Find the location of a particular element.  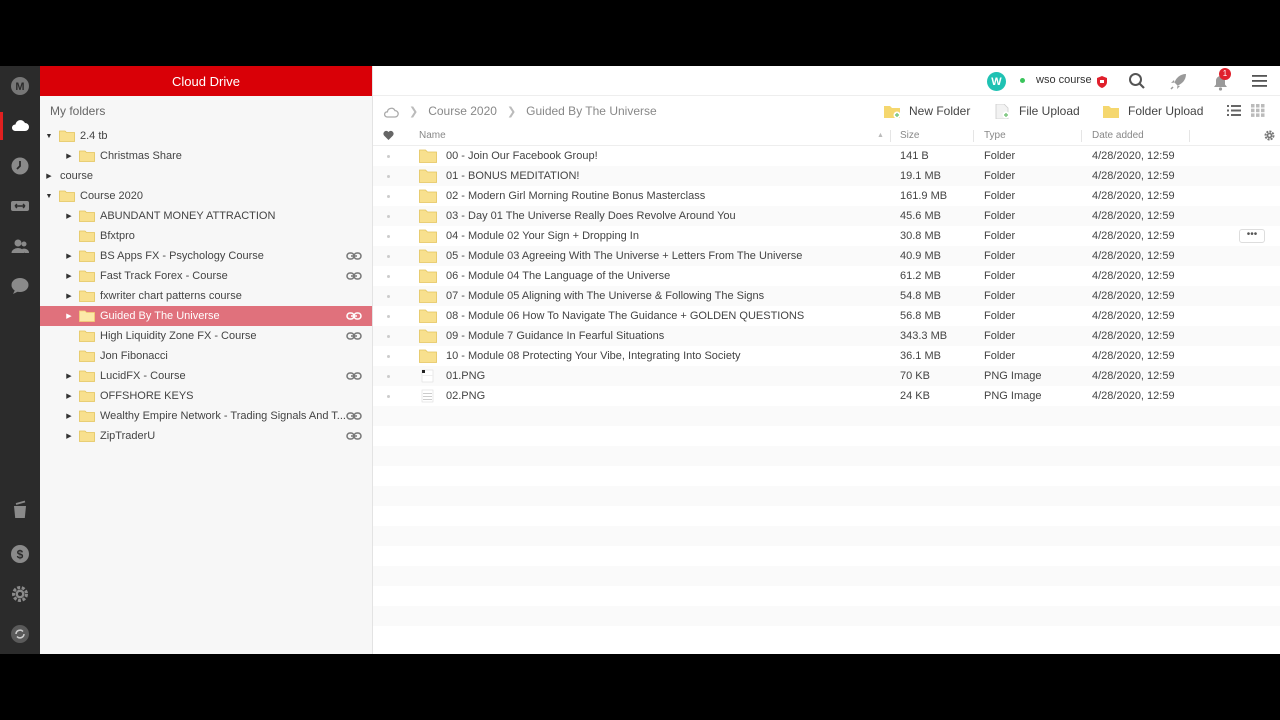

list-view-icon is located at coordinates (1234, 110).